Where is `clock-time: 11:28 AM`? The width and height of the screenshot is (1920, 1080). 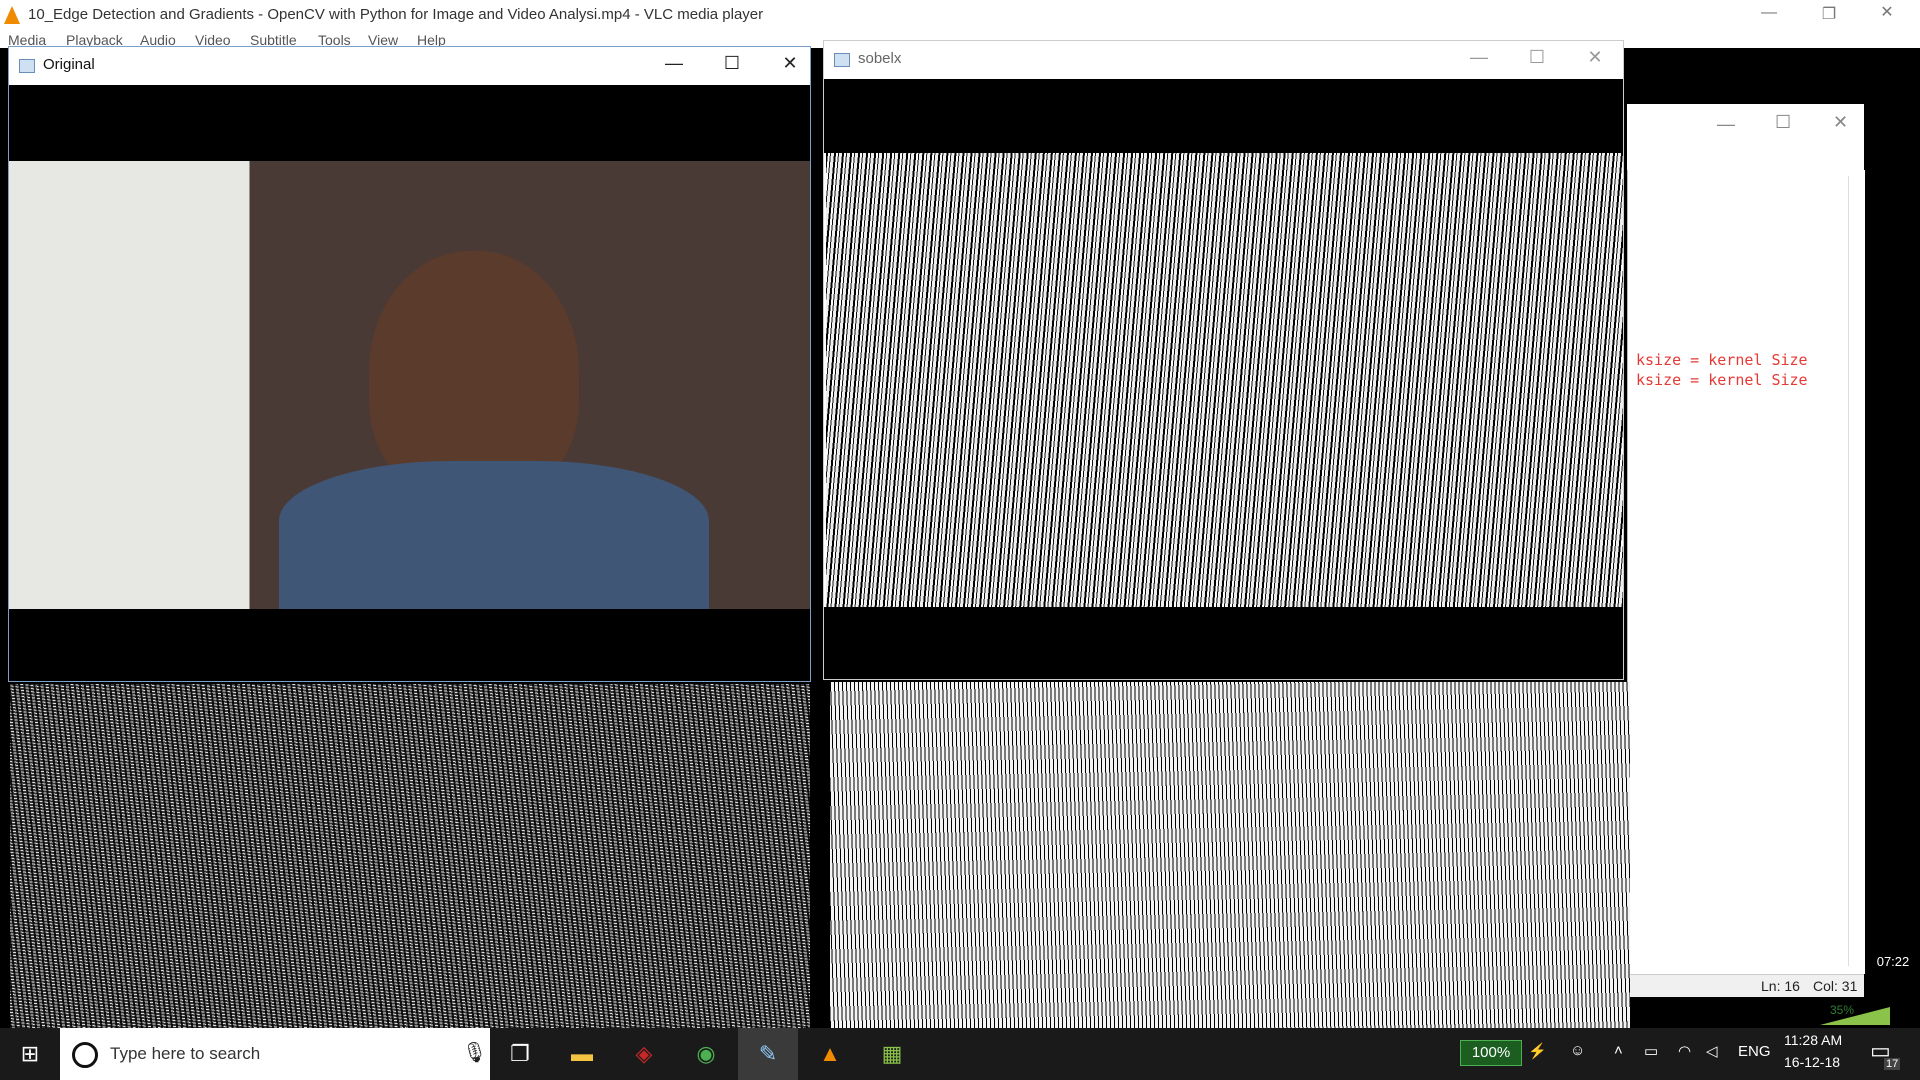 clock-time: 11:28 AM is located at coordinates (1813, 1040).